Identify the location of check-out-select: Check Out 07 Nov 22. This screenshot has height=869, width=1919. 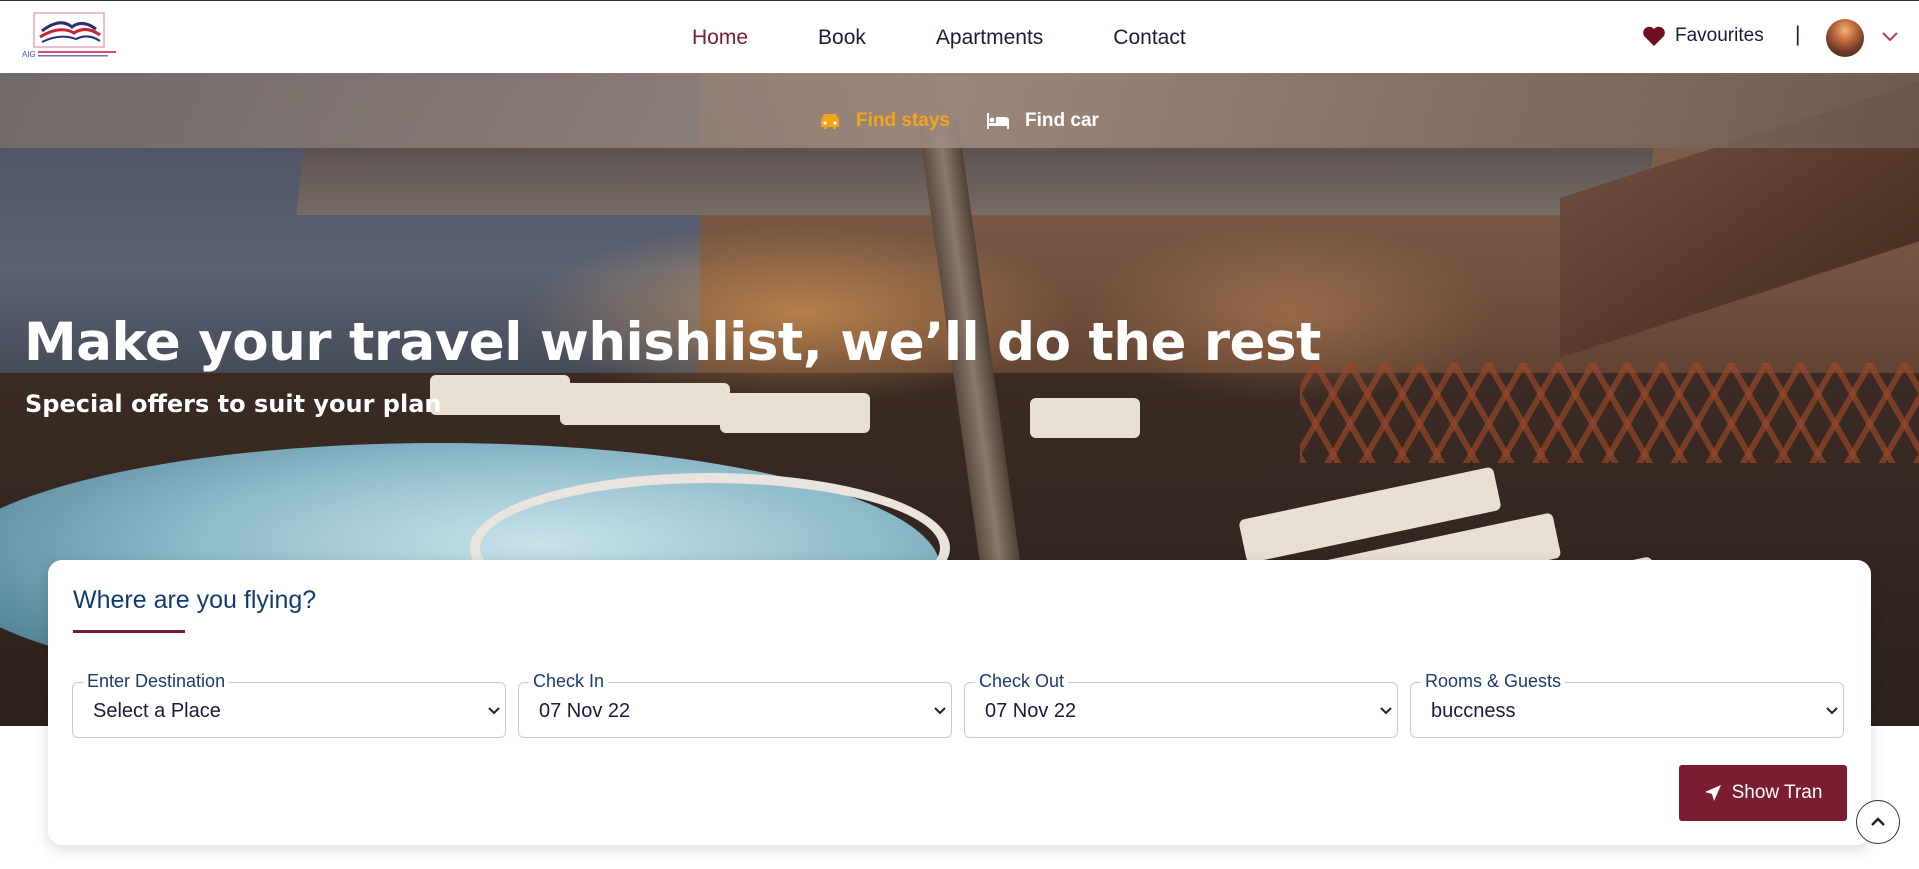
(1181, 704).